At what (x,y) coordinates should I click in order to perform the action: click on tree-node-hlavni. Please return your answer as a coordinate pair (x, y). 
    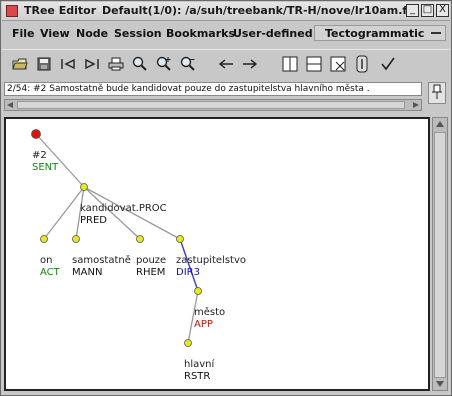
    Looking at the image, I should click on (188, 343).